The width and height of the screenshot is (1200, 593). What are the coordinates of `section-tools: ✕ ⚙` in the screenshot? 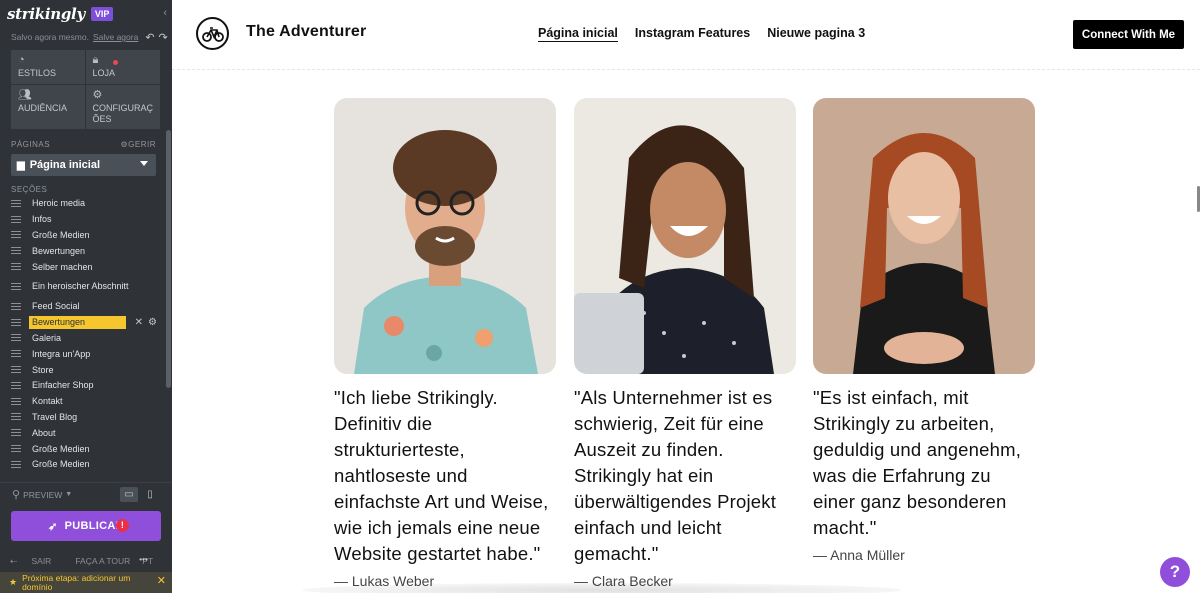 It's located at (146, 322).